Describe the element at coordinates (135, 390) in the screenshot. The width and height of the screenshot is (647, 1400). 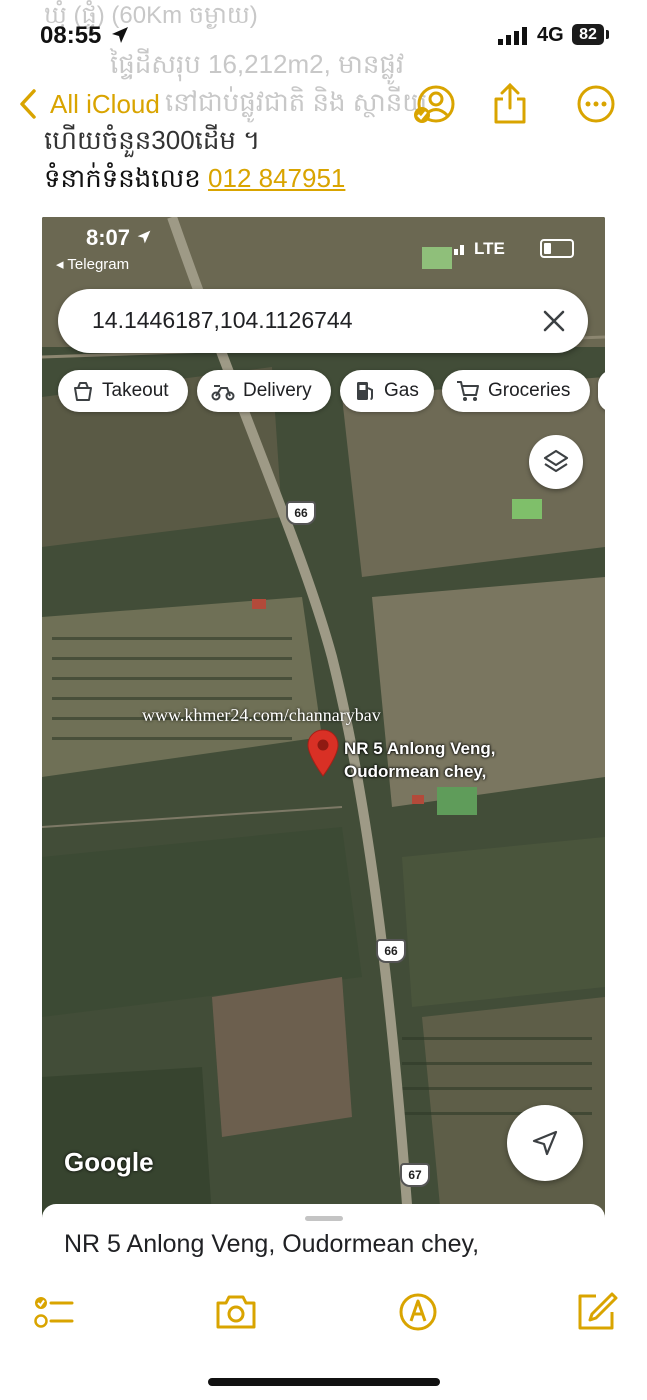
I see `chip-takeout-label: Takeout` at that location.